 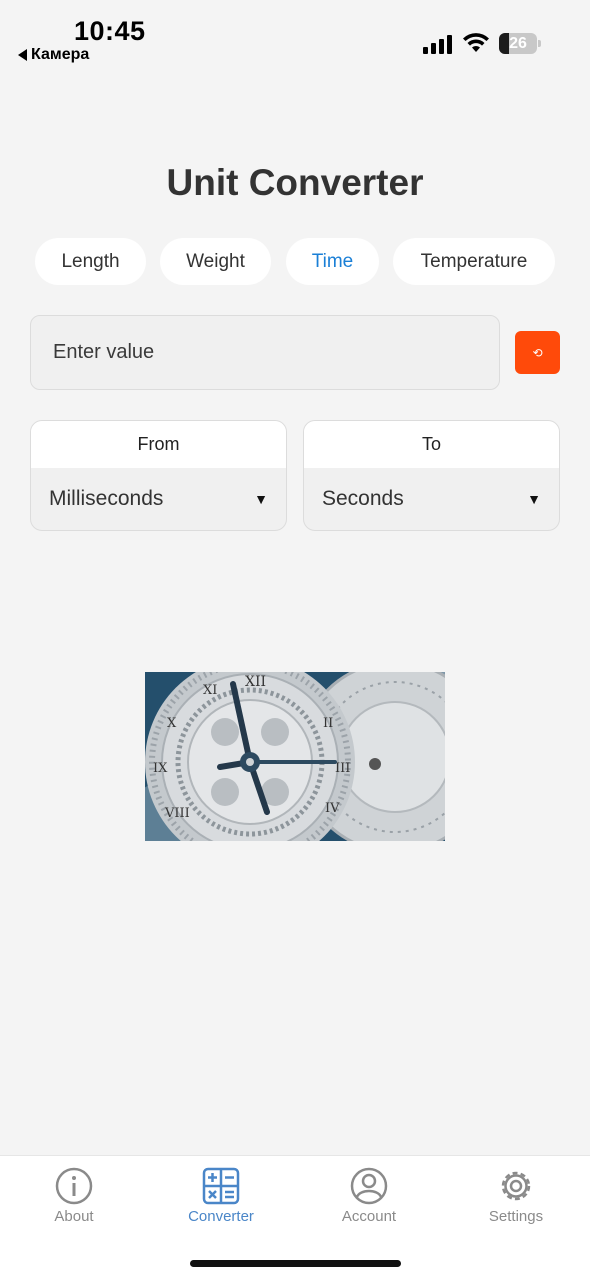 What do you see at coordinates (332, 808) in the screenshot?
I see `svg-text: IV` at bounding box center [332, 808].